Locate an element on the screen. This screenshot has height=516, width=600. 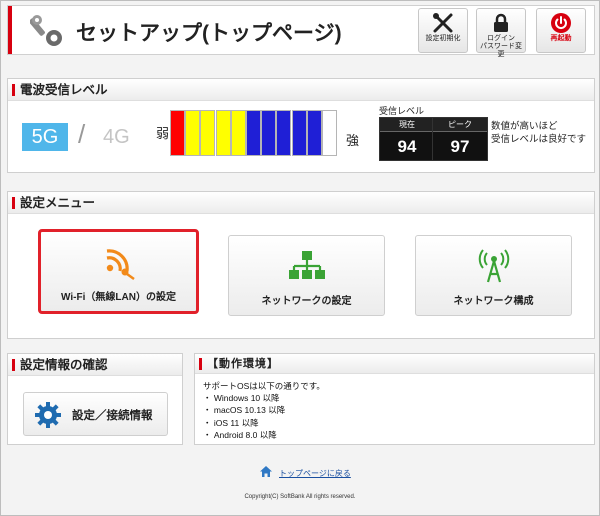
os-item-ios: ・ iOS 11 以降 is located at coordinates (231, 422).